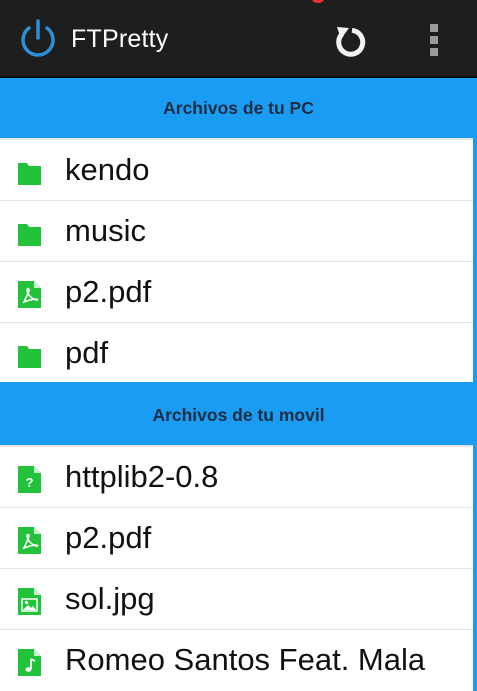 This screenshot has width=477, height=691. I want to click on file-name: music, so click(105, 230).